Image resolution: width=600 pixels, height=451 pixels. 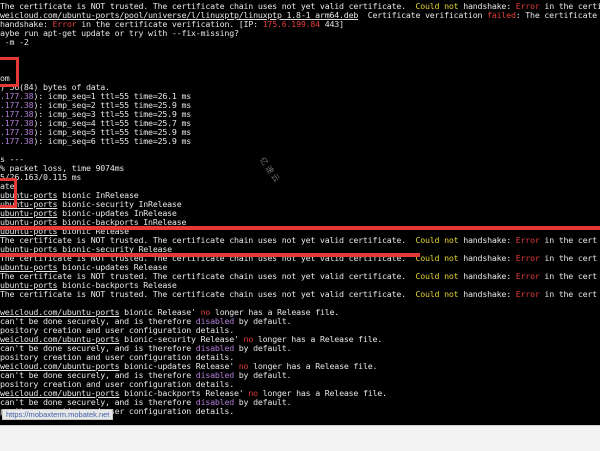 I want to click on terminal-text-segment: ): icmp_seq=6 ttl=55 time=25.9 ms, so click(x=112, y=141).